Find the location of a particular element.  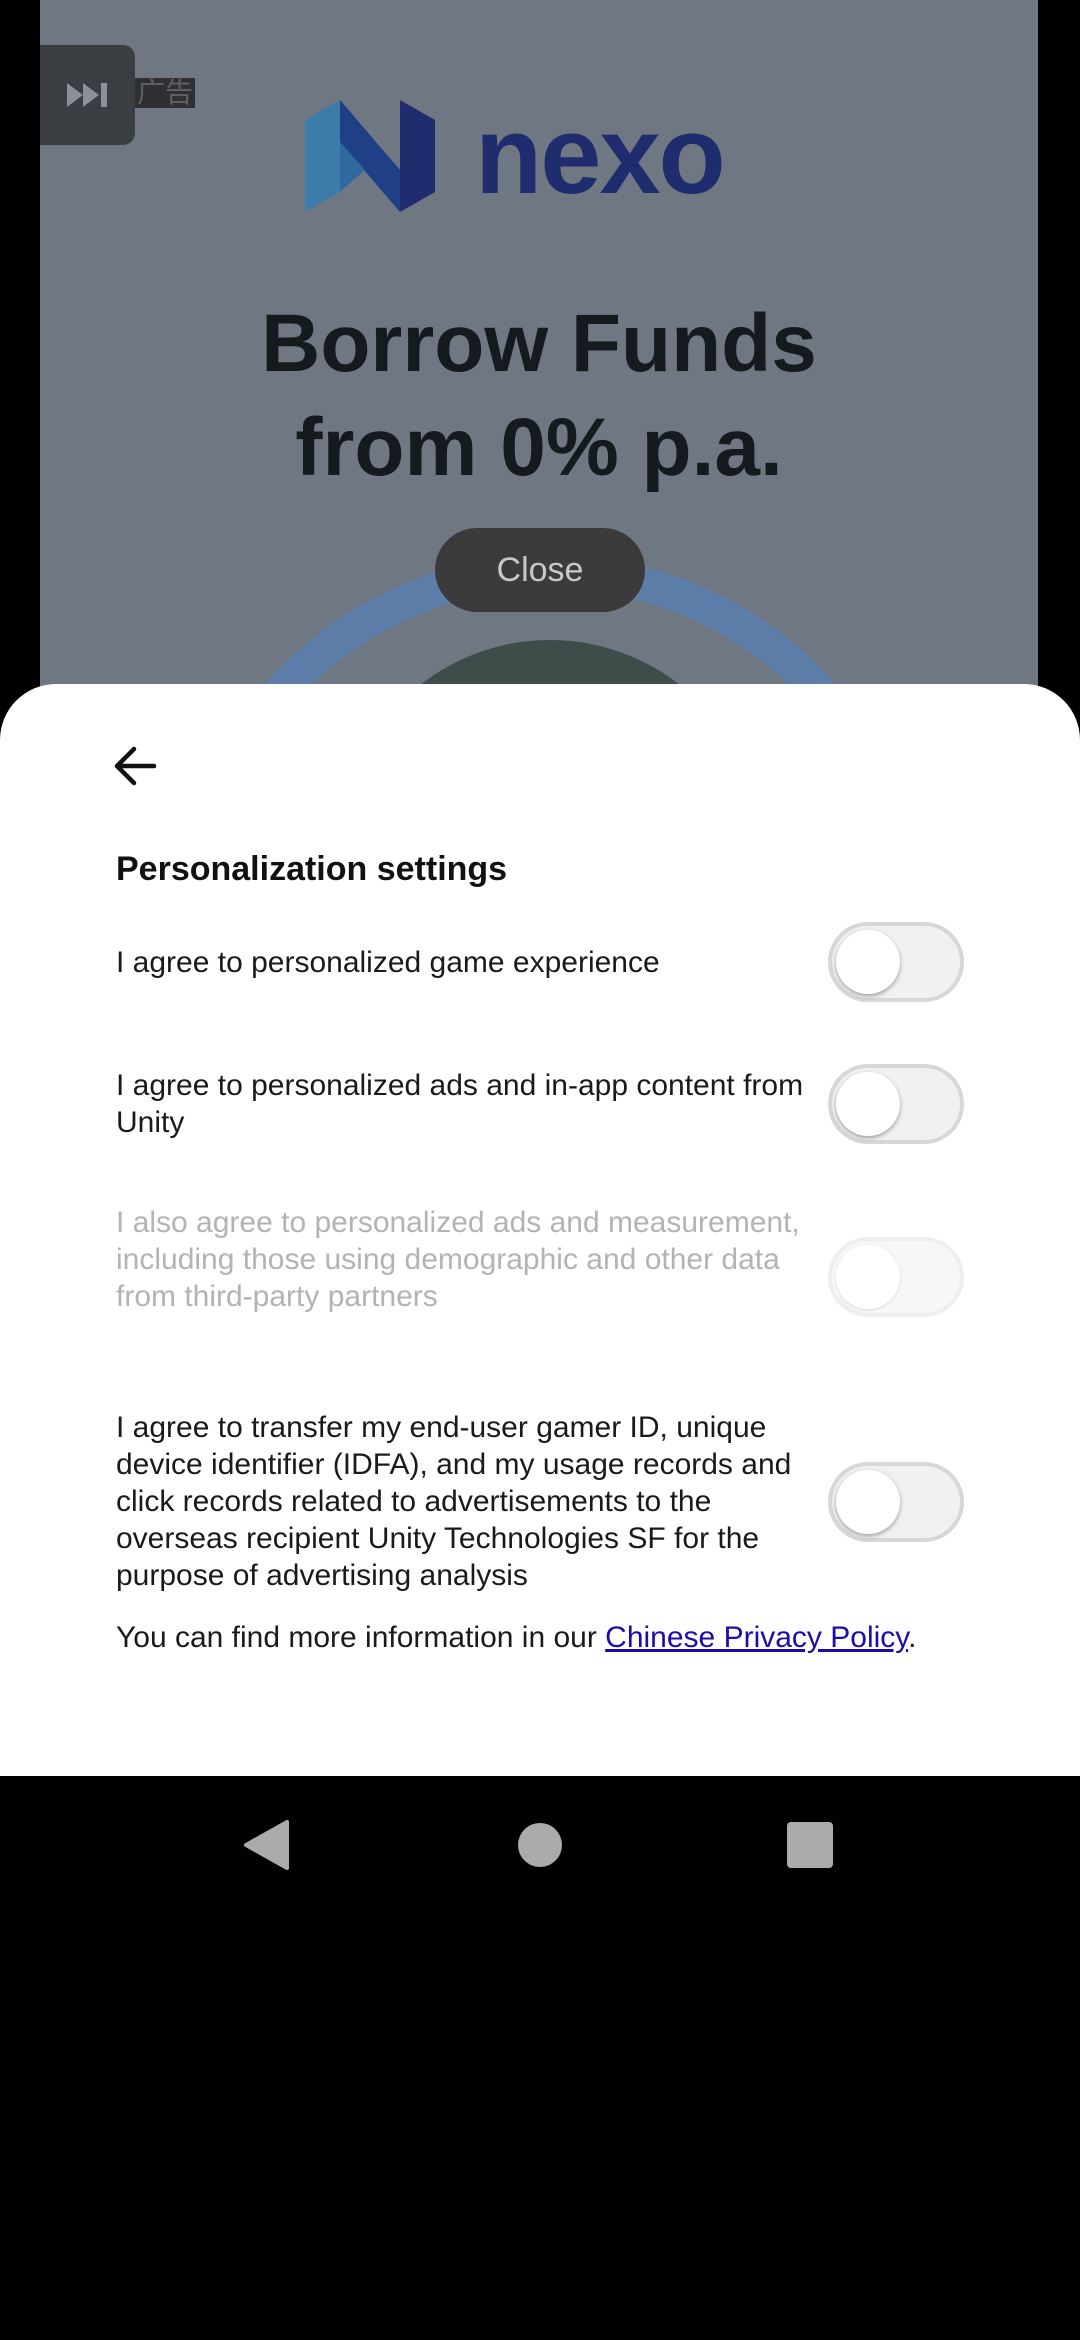

ad-headline-line-2: from 0% p.a. is located at coordinates (539, 447).